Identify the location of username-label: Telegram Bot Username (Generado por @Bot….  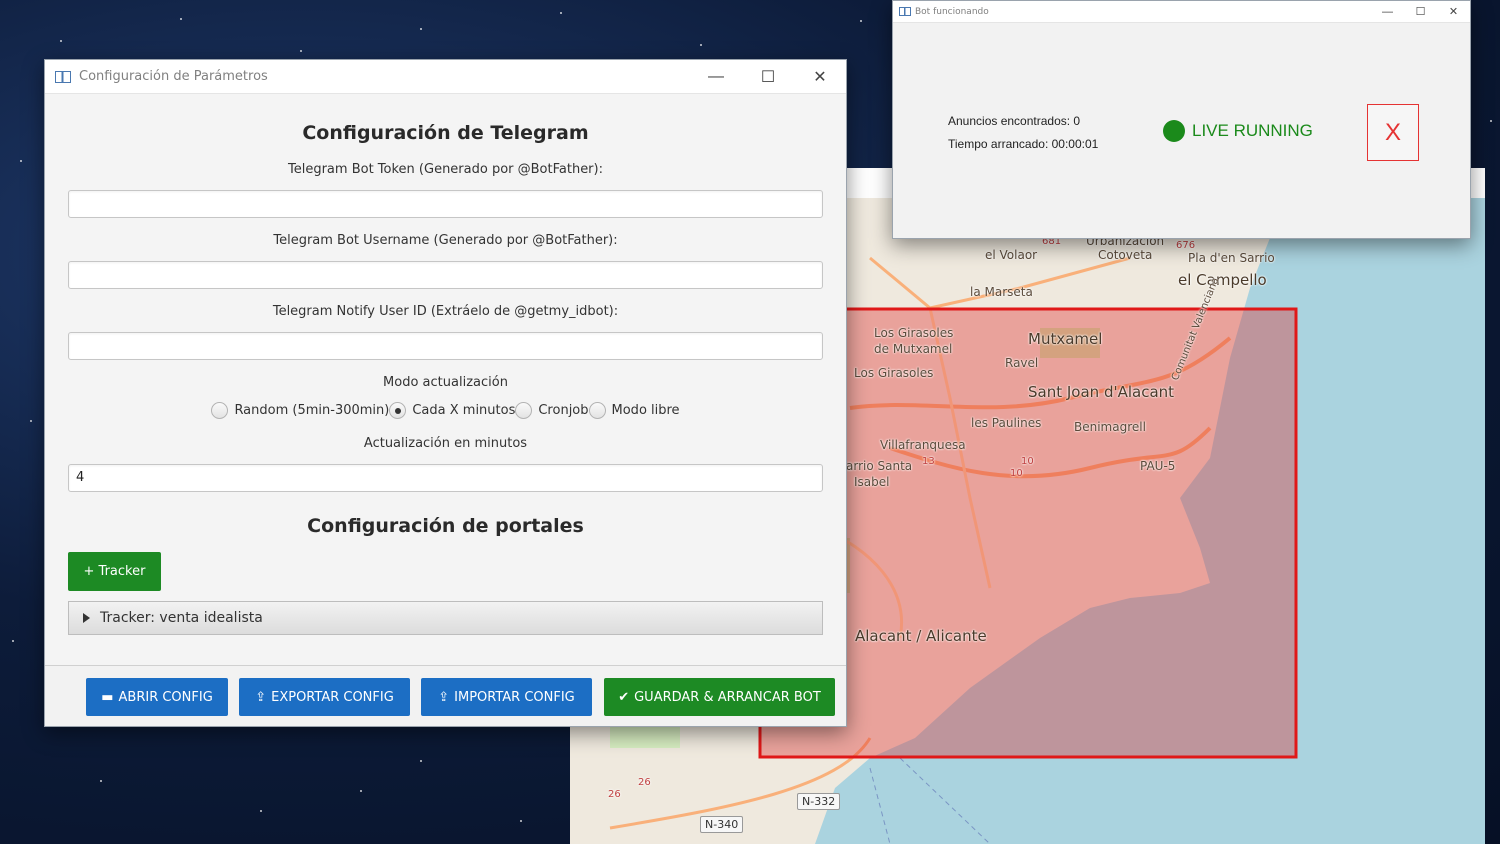
(445, 240).